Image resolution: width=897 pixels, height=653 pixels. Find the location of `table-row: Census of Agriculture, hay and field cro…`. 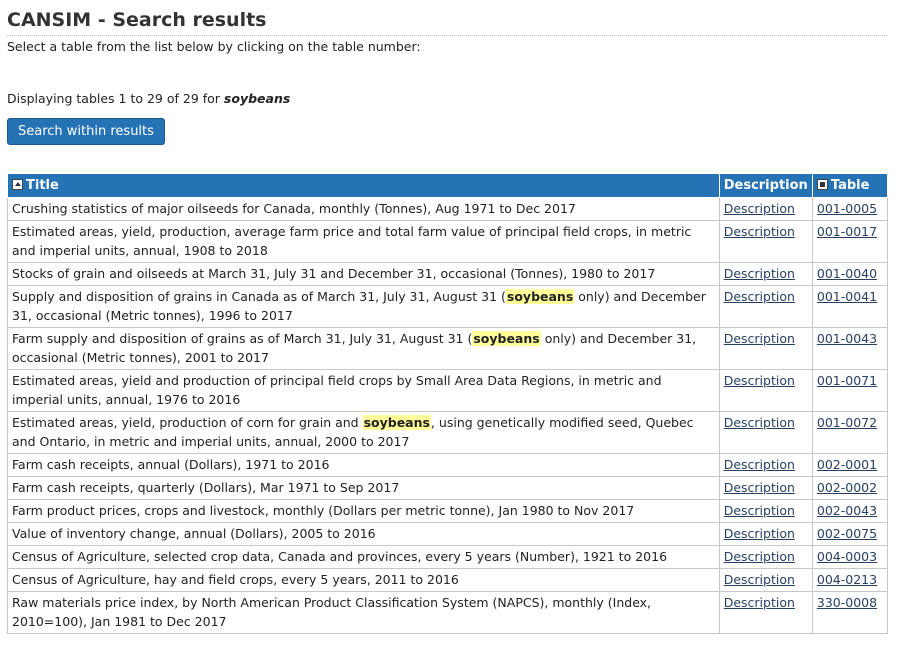

table-row: Census of Agriculture, hay and field cro… is located at coordinates (448, 580).